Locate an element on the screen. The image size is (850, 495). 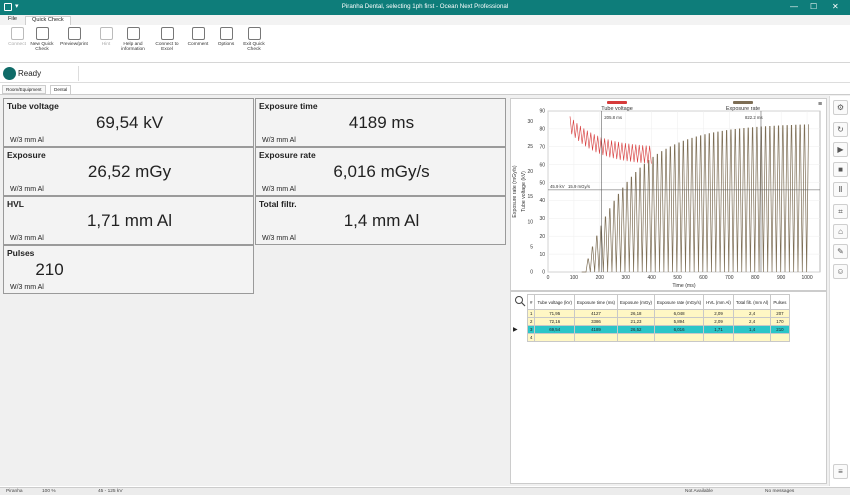
x-tick-label: 500 is located at coordinates (677, 278).